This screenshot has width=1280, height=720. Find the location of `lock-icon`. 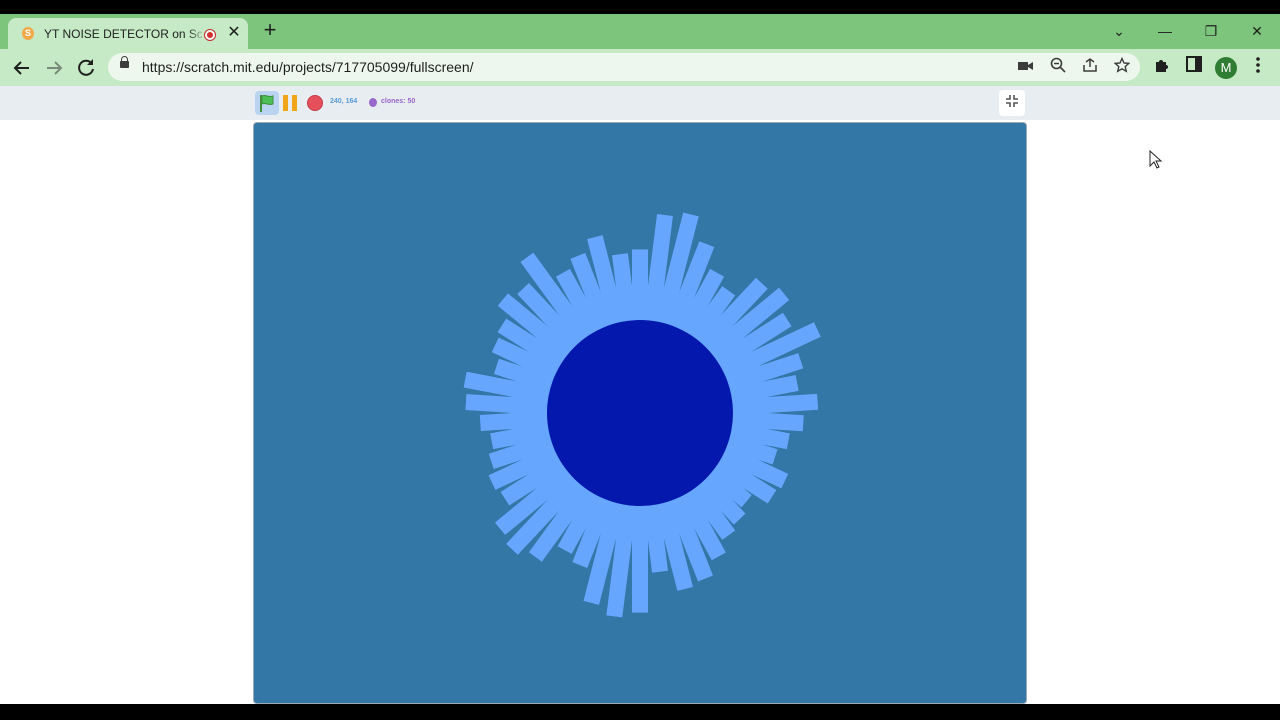

lock-icon is located at coordinates (124, 62).